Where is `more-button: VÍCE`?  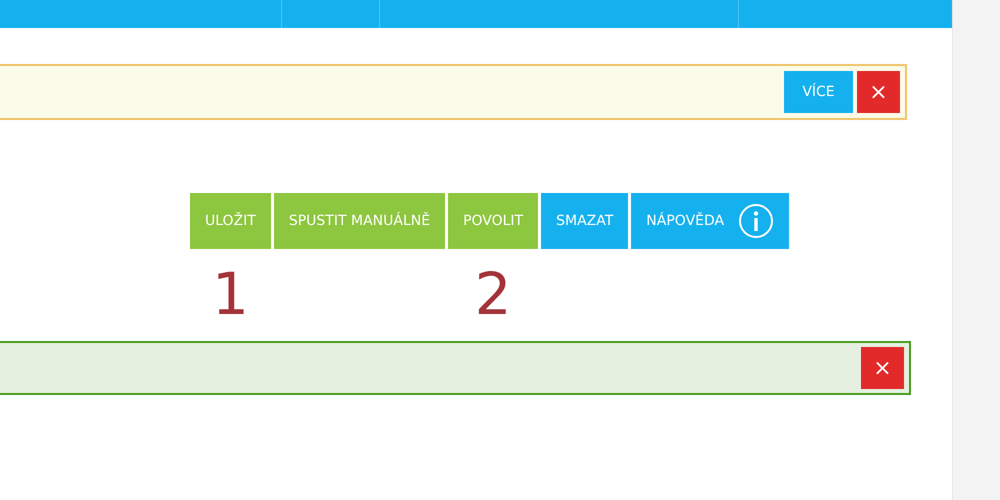 more-button: VÍCE is located at coordinates (818, 92).